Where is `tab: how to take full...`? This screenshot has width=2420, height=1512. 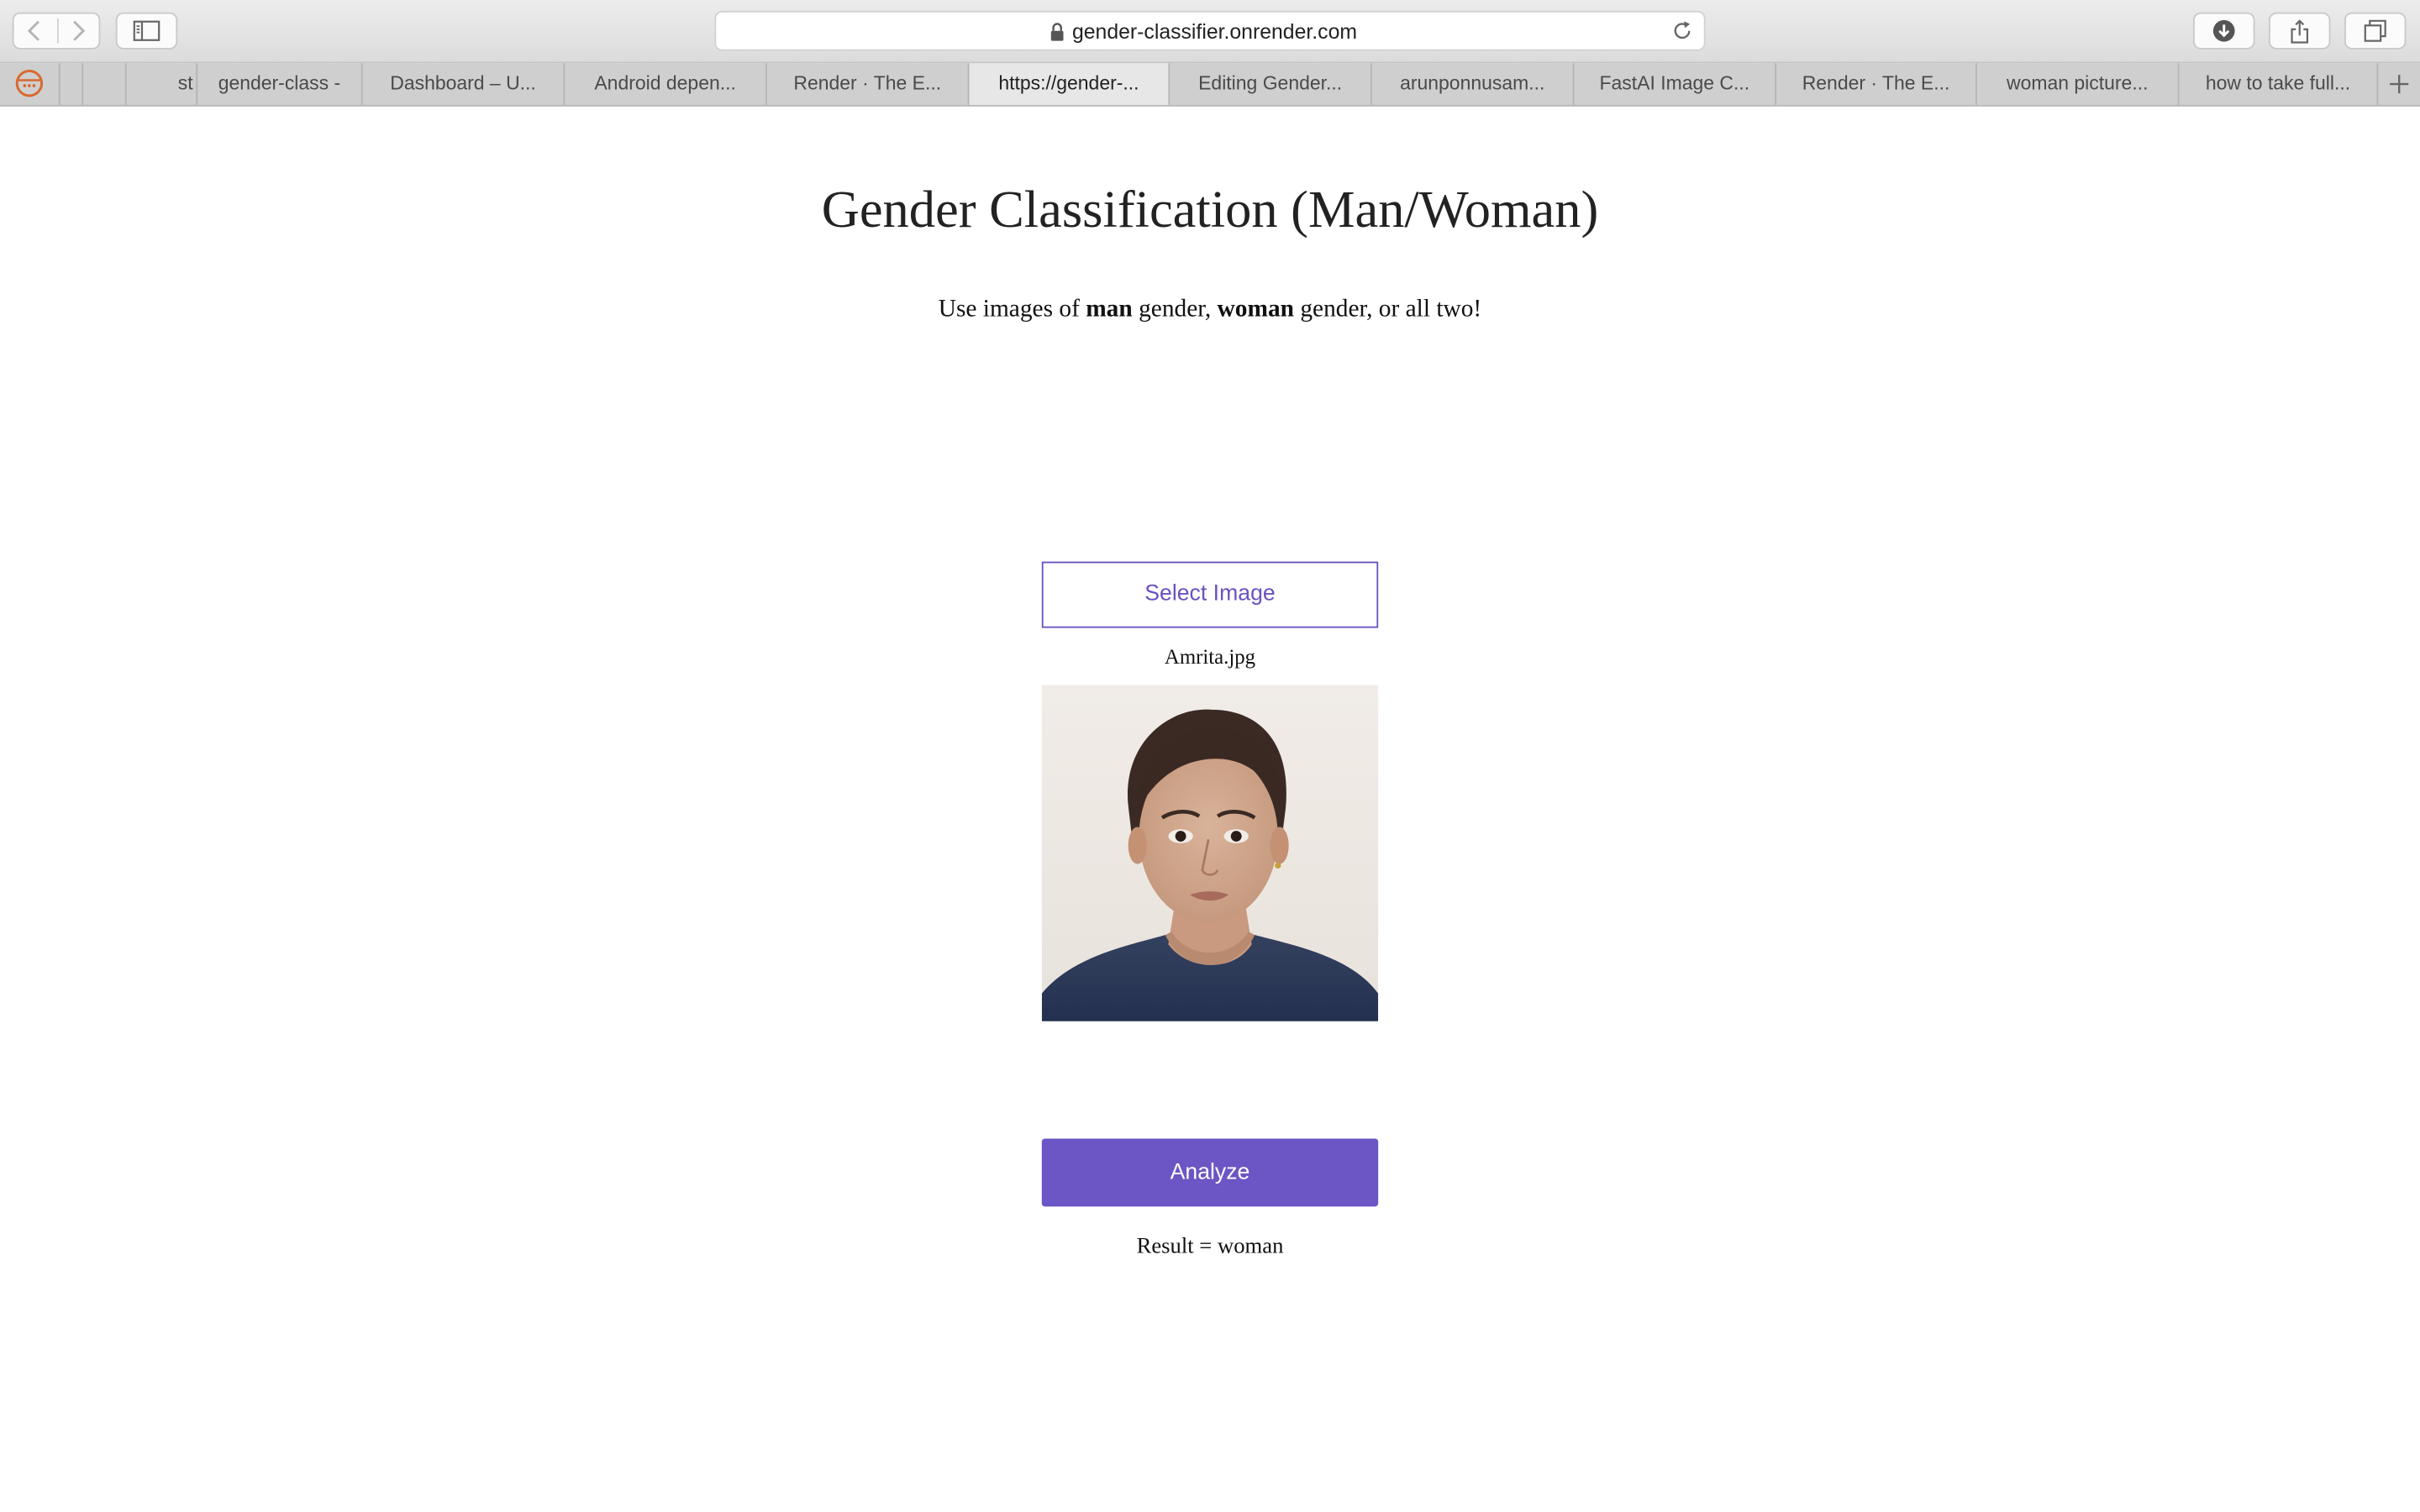 tab: how to take full... is located at coordinates (2279, 84).